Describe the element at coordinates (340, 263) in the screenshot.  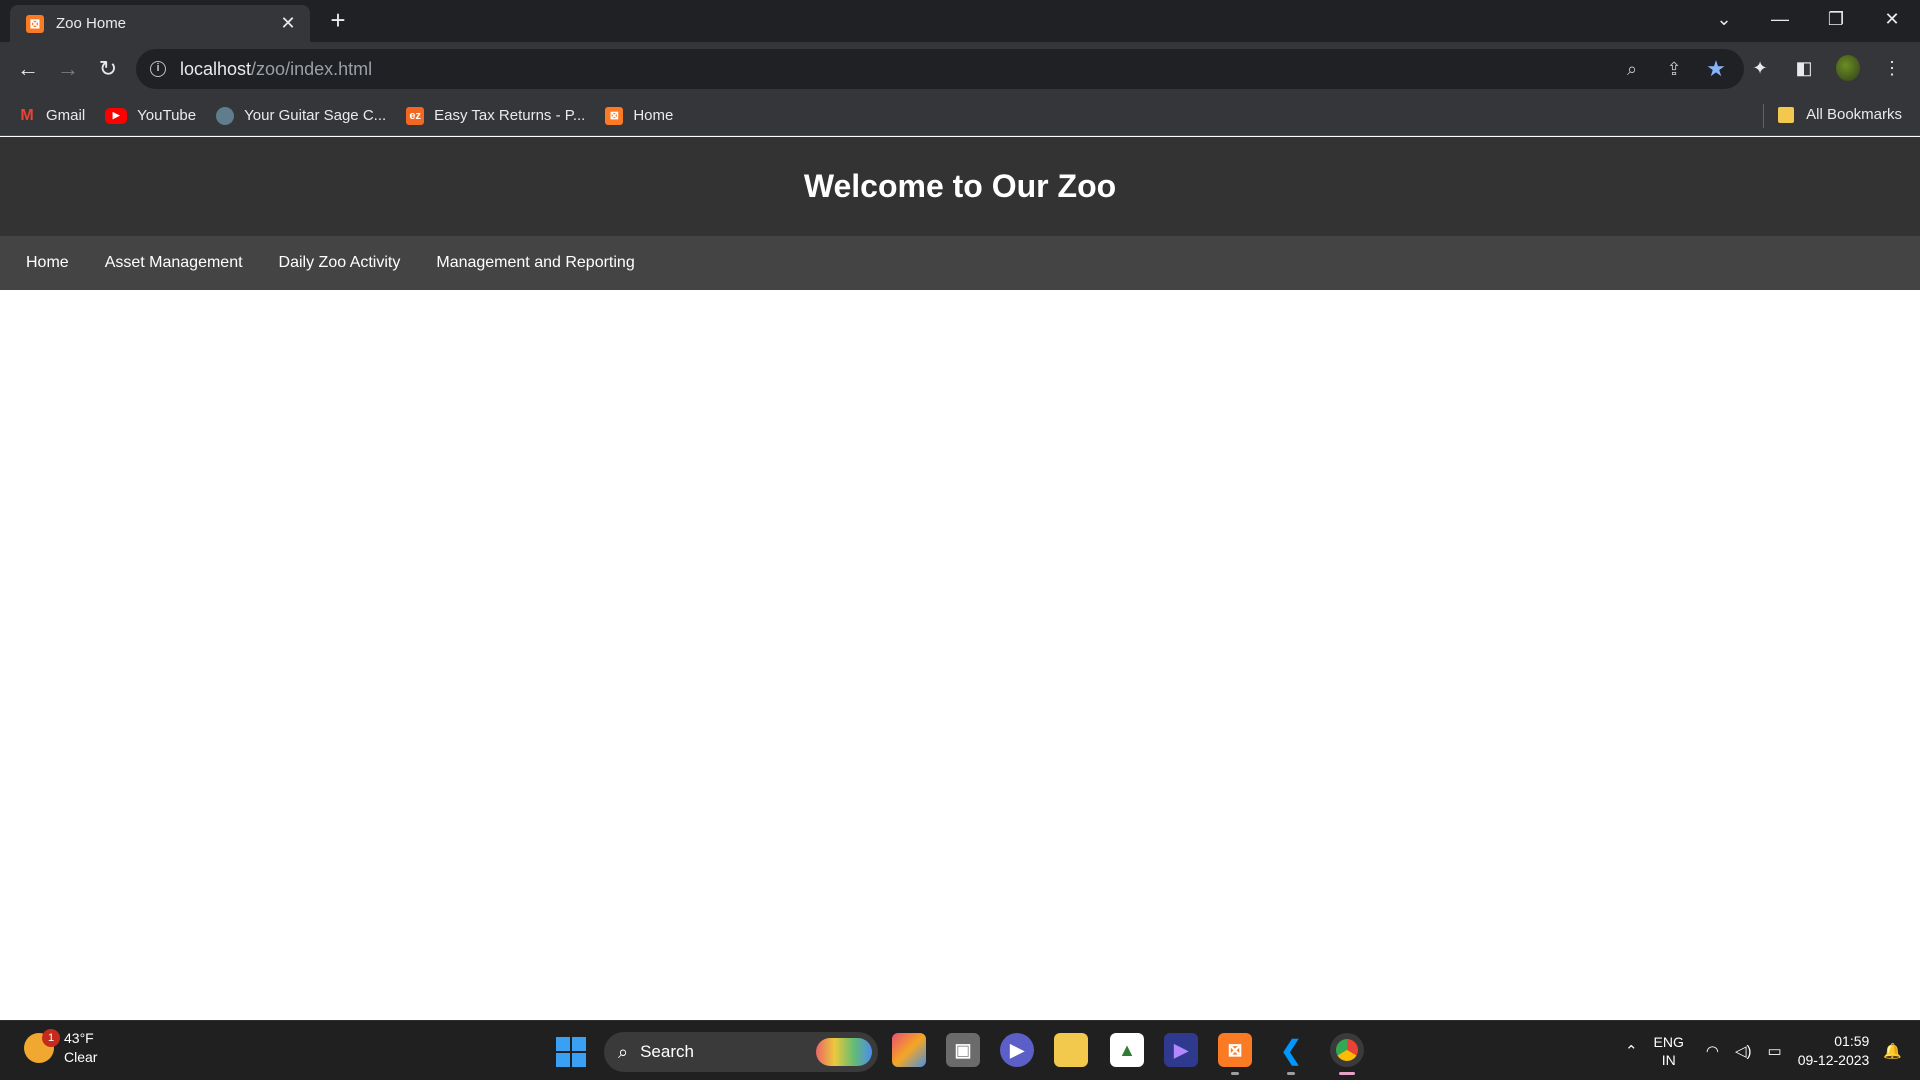
I see `nav-daily-zoo-activity: Daily Zoo Activity` at that location.